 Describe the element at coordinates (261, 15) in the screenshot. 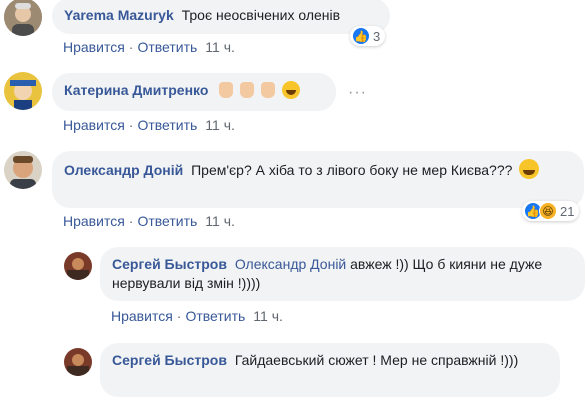

I see `comment-text: Троє неосвічених оленів` at that location.